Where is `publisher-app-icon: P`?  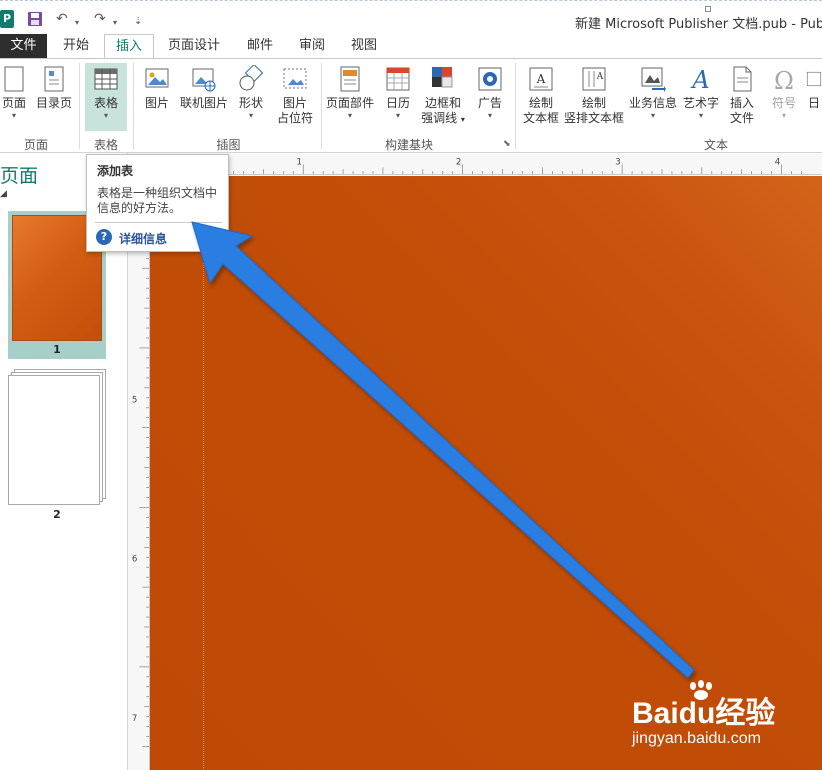
publisher-app-icon: P is located at coordinates (7, 19).